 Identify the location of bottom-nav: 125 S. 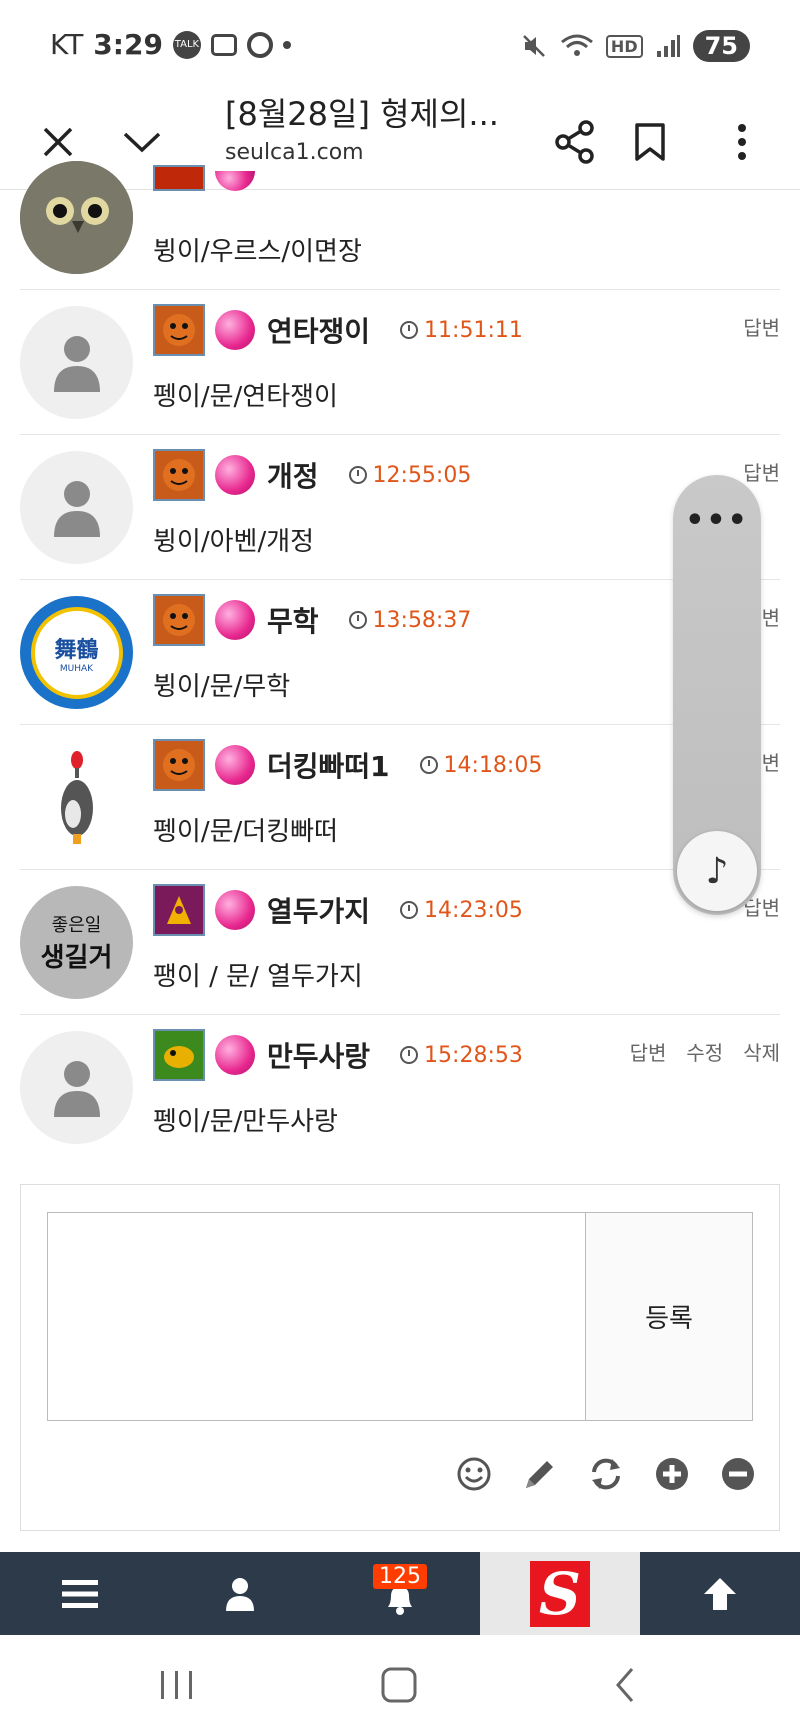
(400, 1593).